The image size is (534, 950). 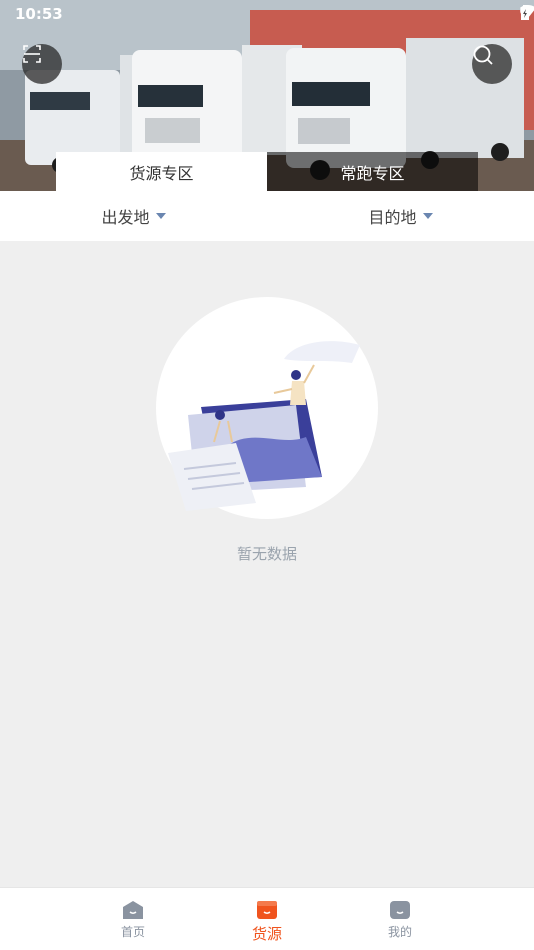 What do you see at coordinates (483, 55) in the screenshot?
I see `search-icon` at bounding box center [483, 55].